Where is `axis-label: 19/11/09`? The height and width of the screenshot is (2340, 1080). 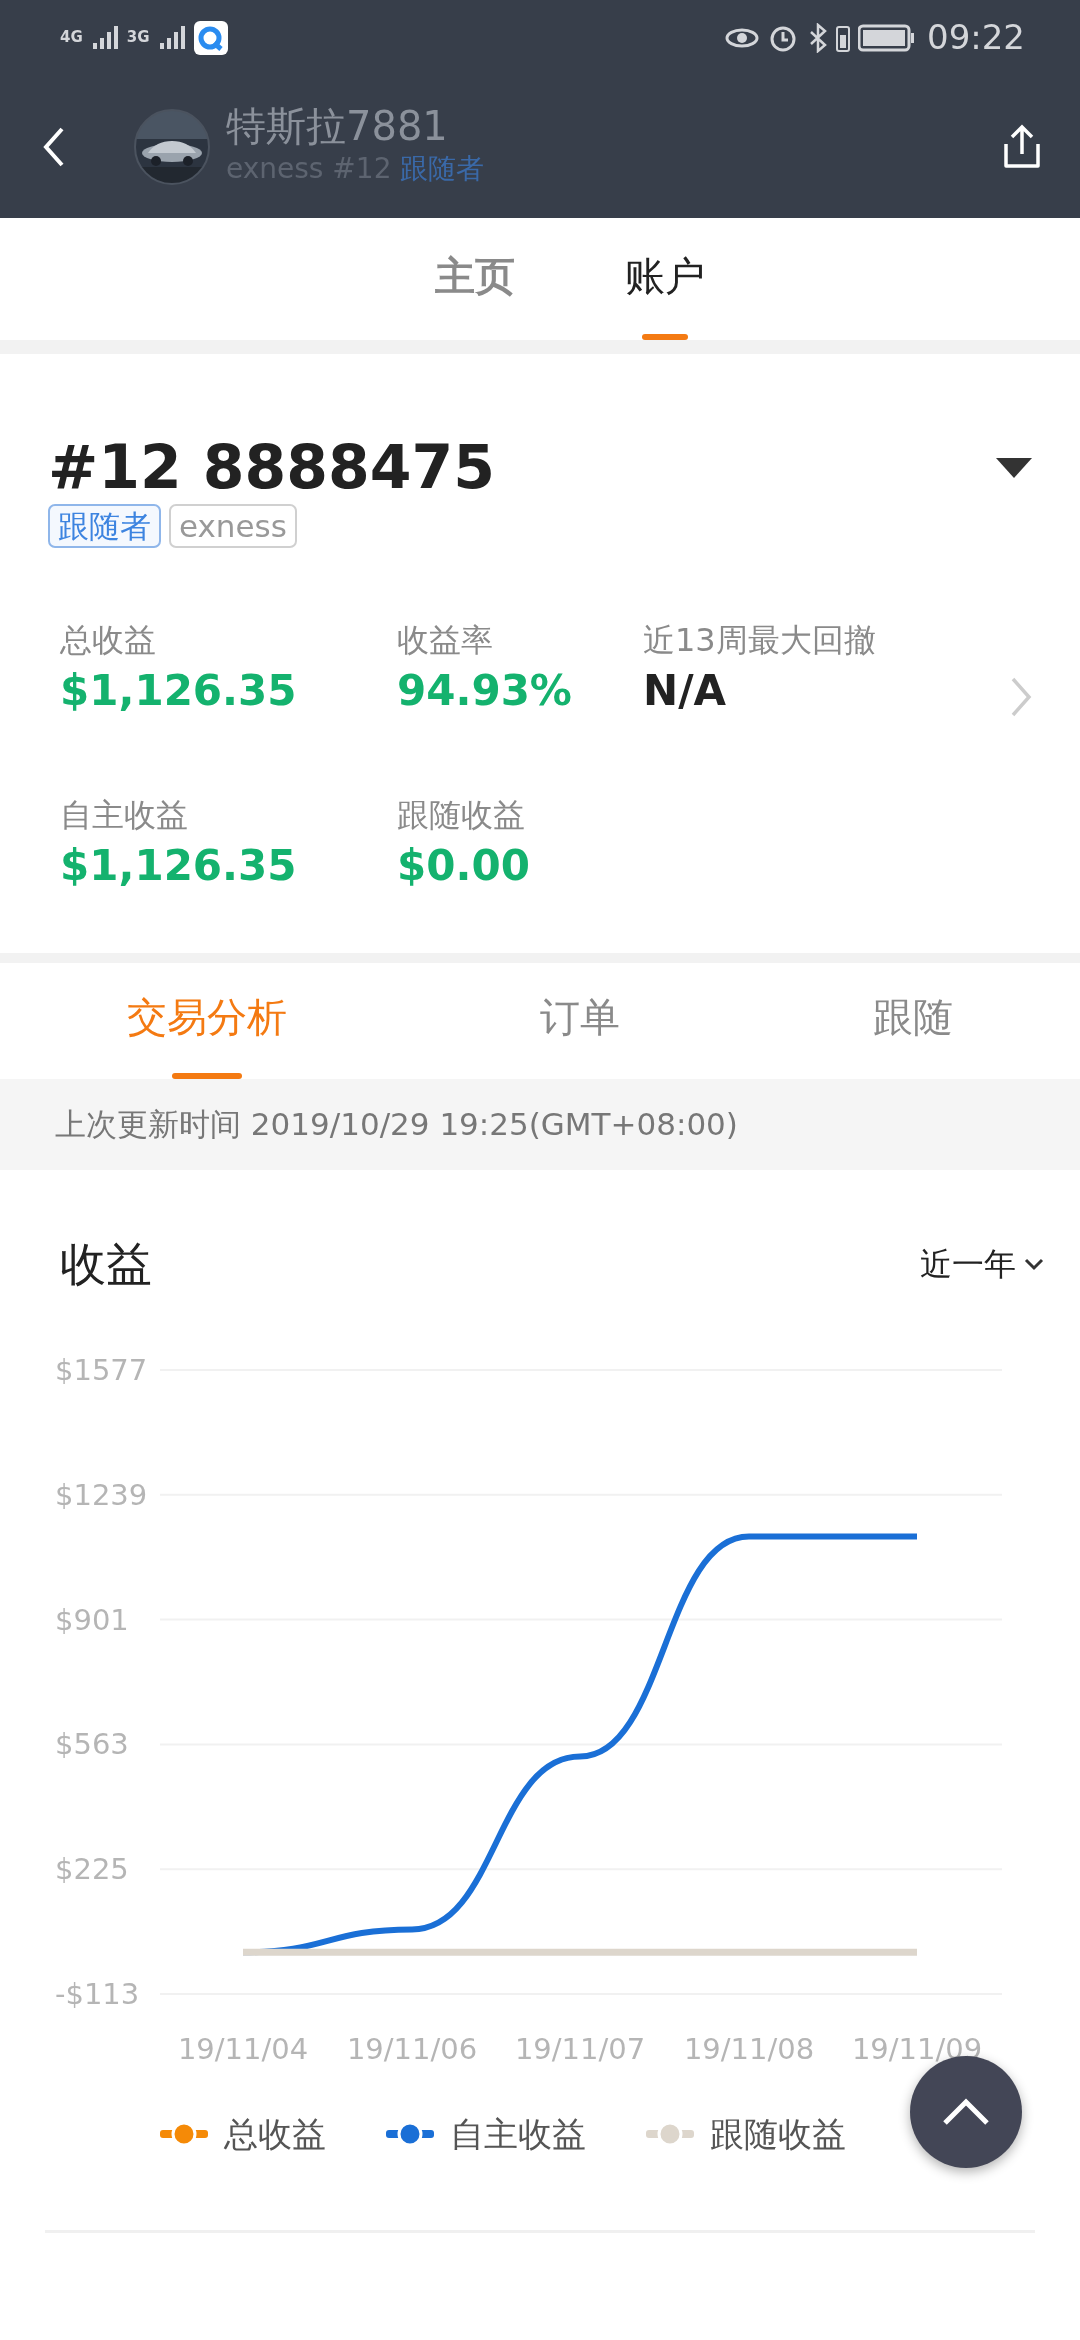
axis-label: 19/11/09 is located at coordinates (917, 2049).